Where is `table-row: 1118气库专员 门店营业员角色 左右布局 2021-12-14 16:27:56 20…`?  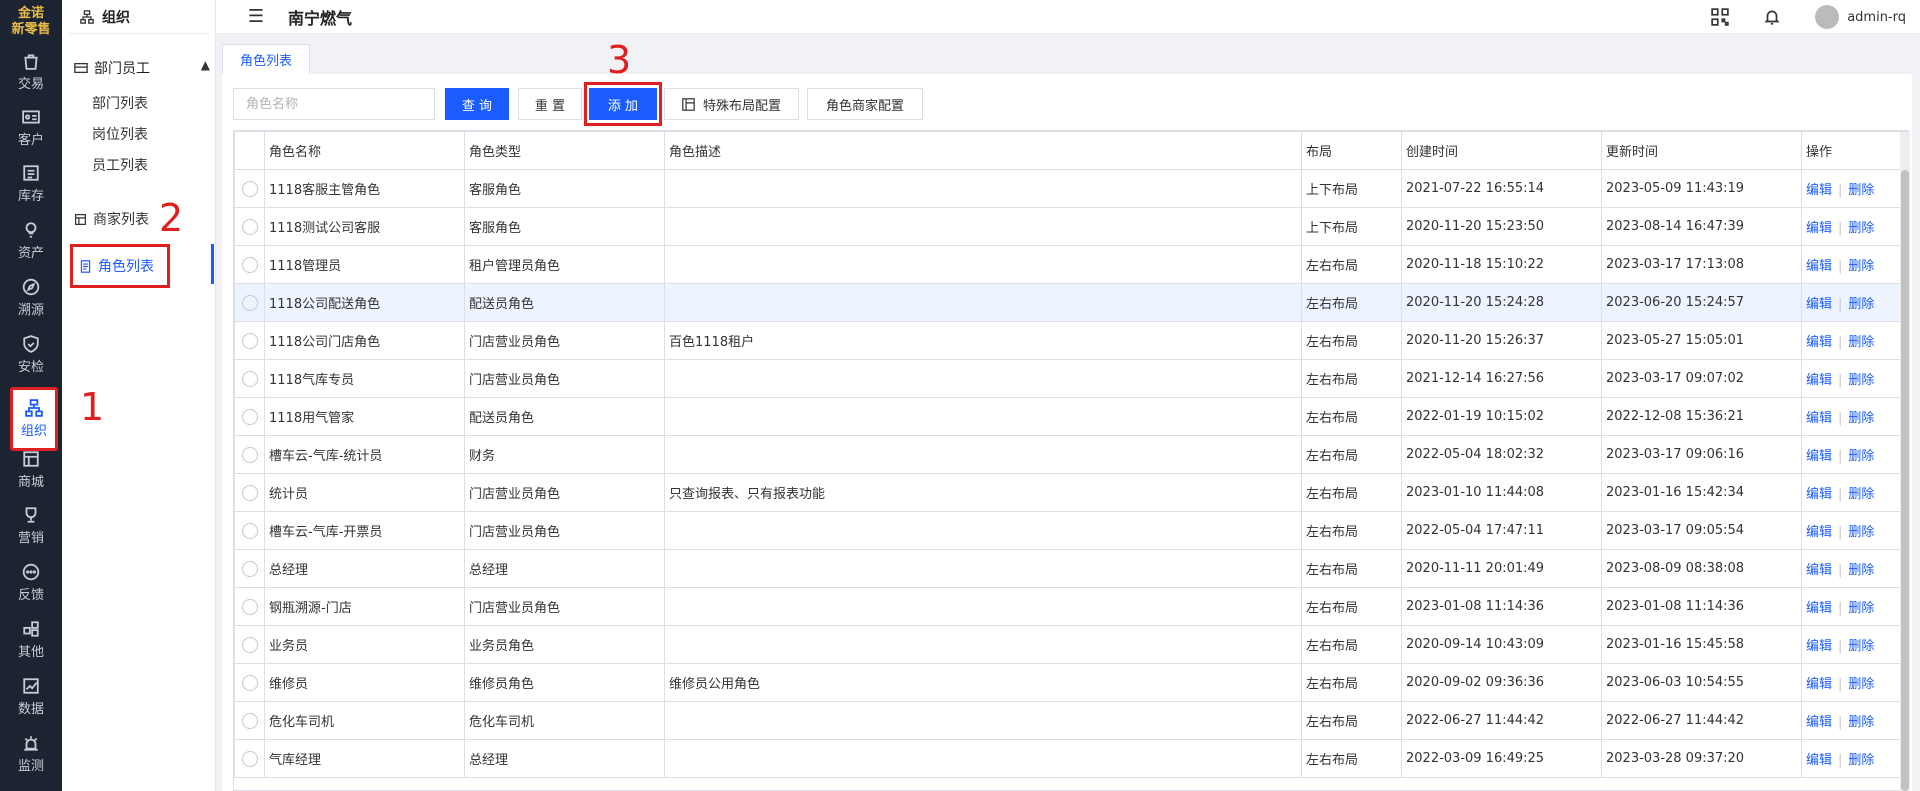
table-row: 1118气库专员 门店营业员角色 左右布局 2021-12-14 16:27:56 20… is located at coordinates (1071, 378).